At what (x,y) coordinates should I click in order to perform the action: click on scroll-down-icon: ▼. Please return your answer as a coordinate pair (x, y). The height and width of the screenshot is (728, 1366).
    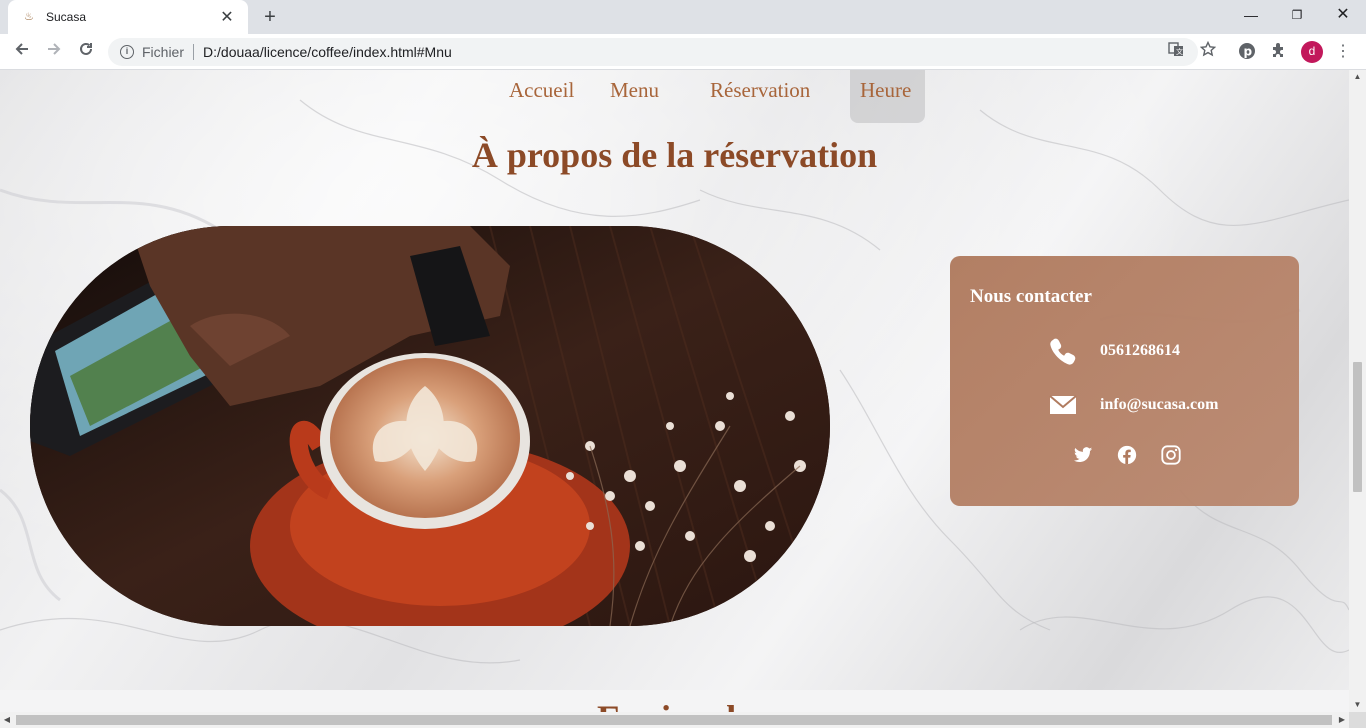
    Looking at the image, I should click on (1357, 705).